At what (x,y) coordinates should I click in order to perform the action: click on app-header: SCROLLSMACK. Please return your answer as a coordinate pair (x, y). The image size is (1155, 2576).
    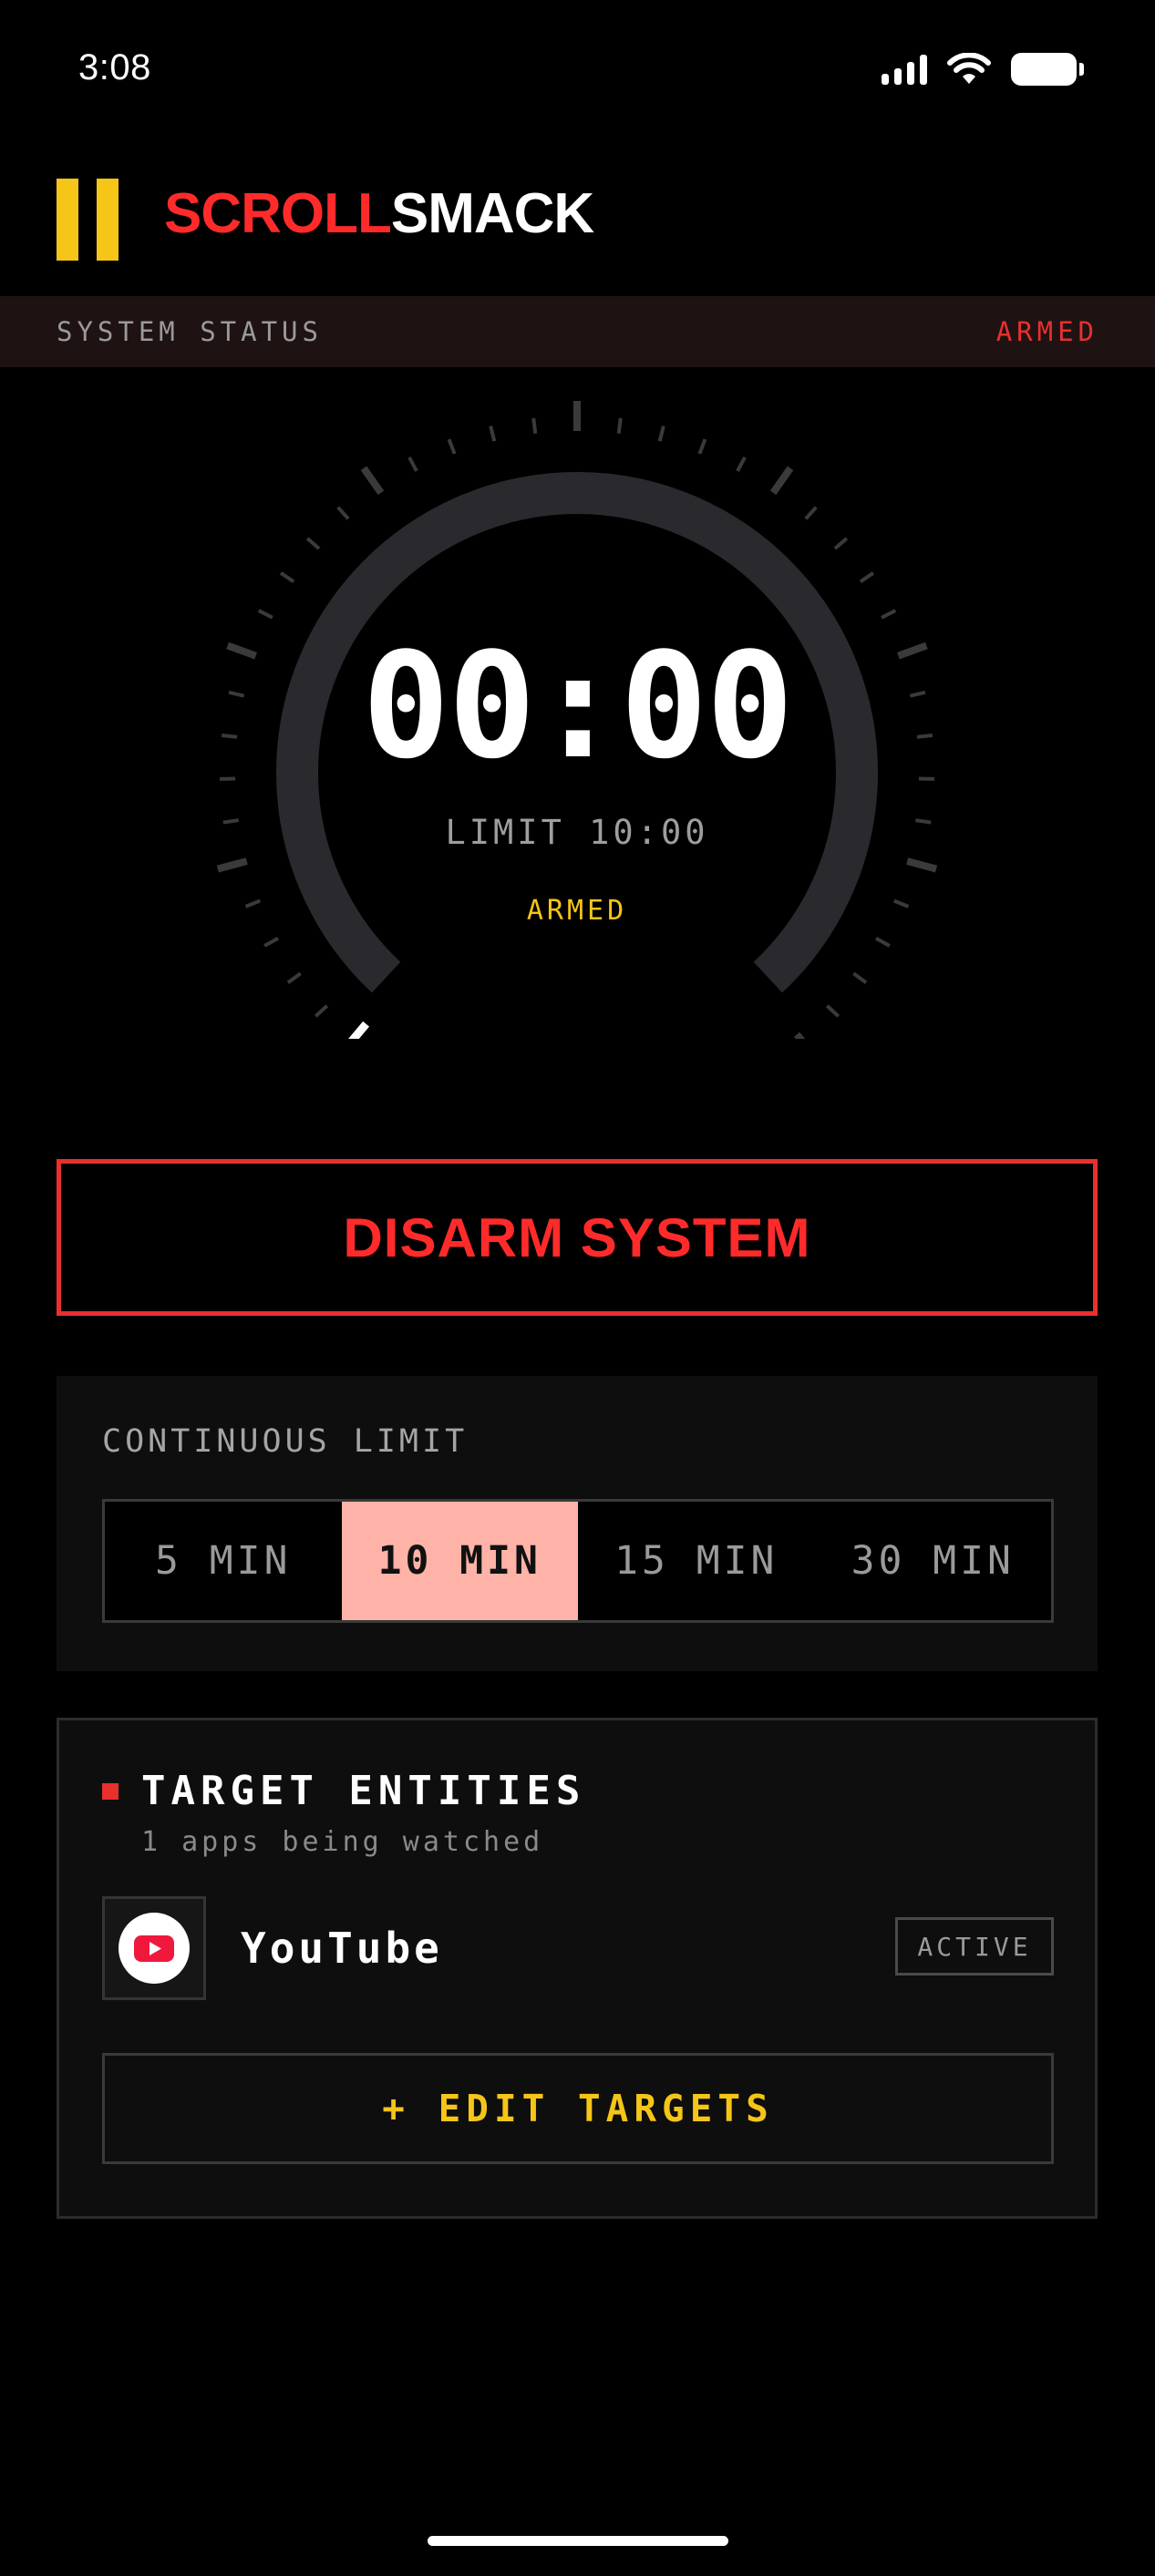
    Looking at the image, I should click on (577, 218).